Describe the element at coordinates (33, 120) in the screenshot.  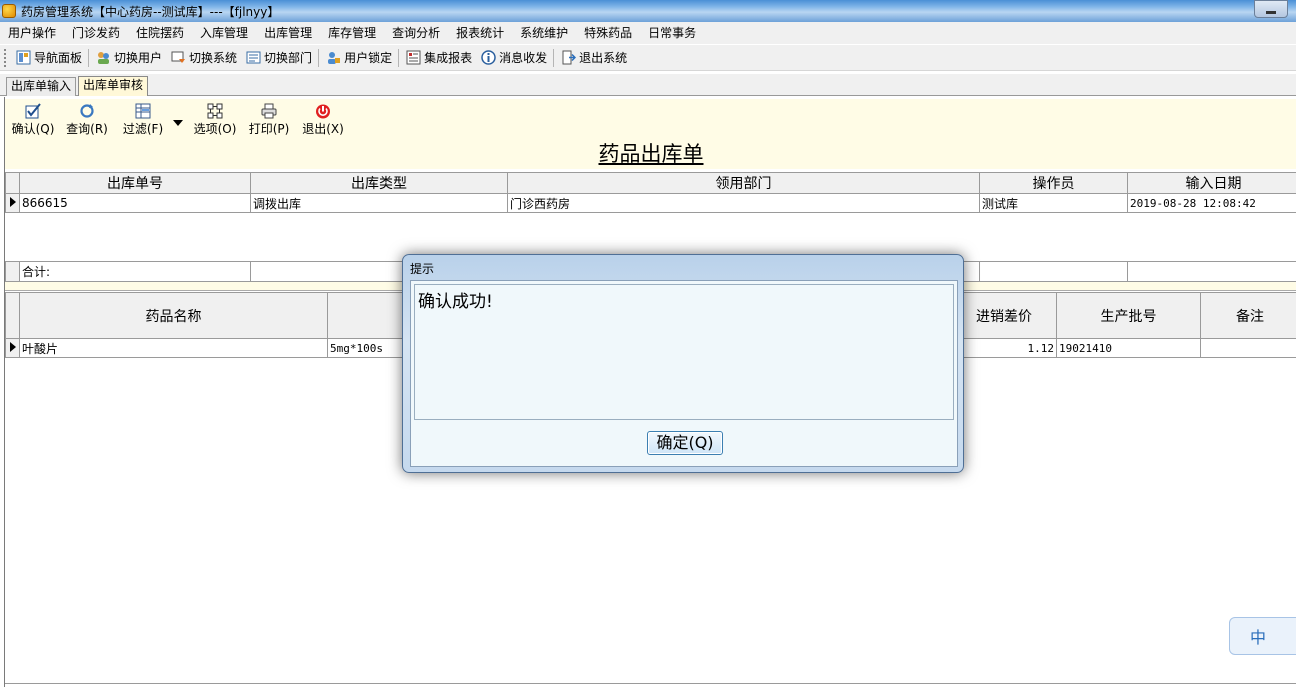
I see `confirm-button: 确认(Q)` at that location.